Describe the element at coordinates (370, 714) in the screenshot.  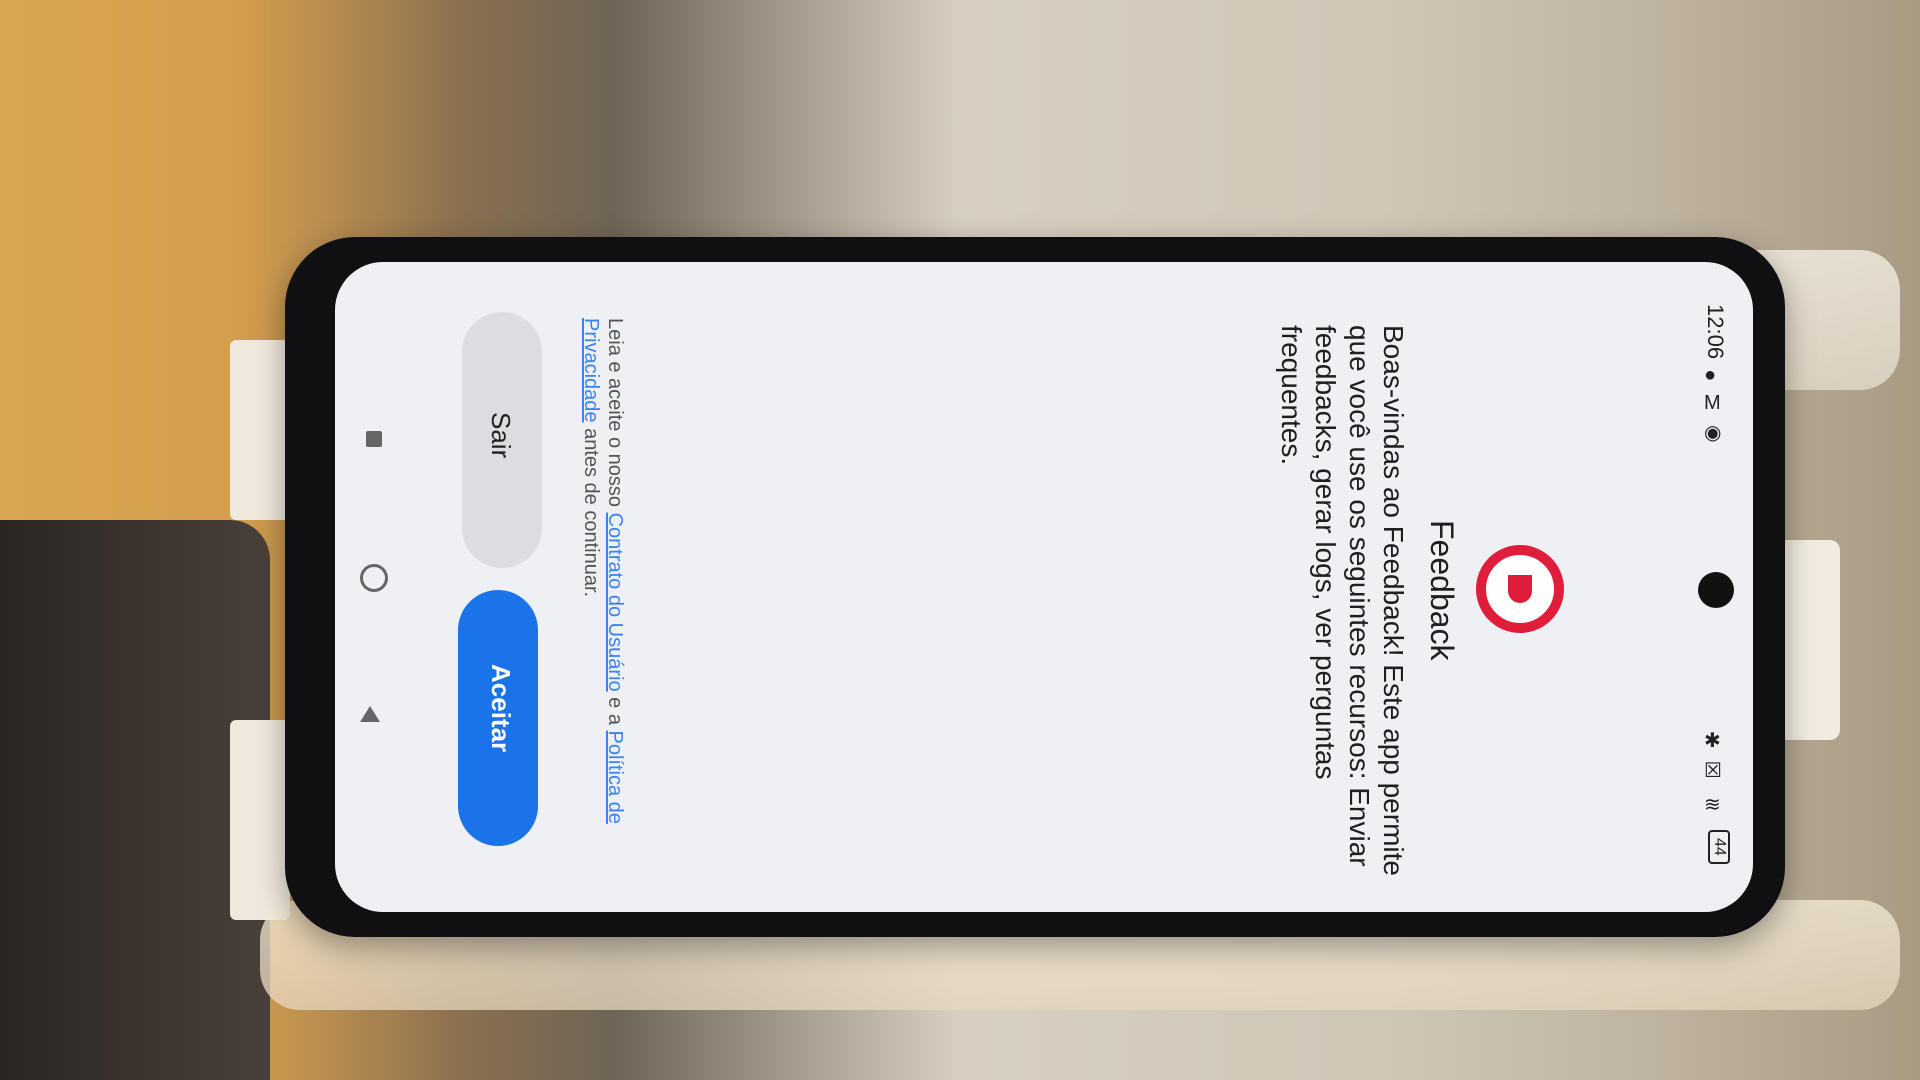
I see `back-icon` at that location.